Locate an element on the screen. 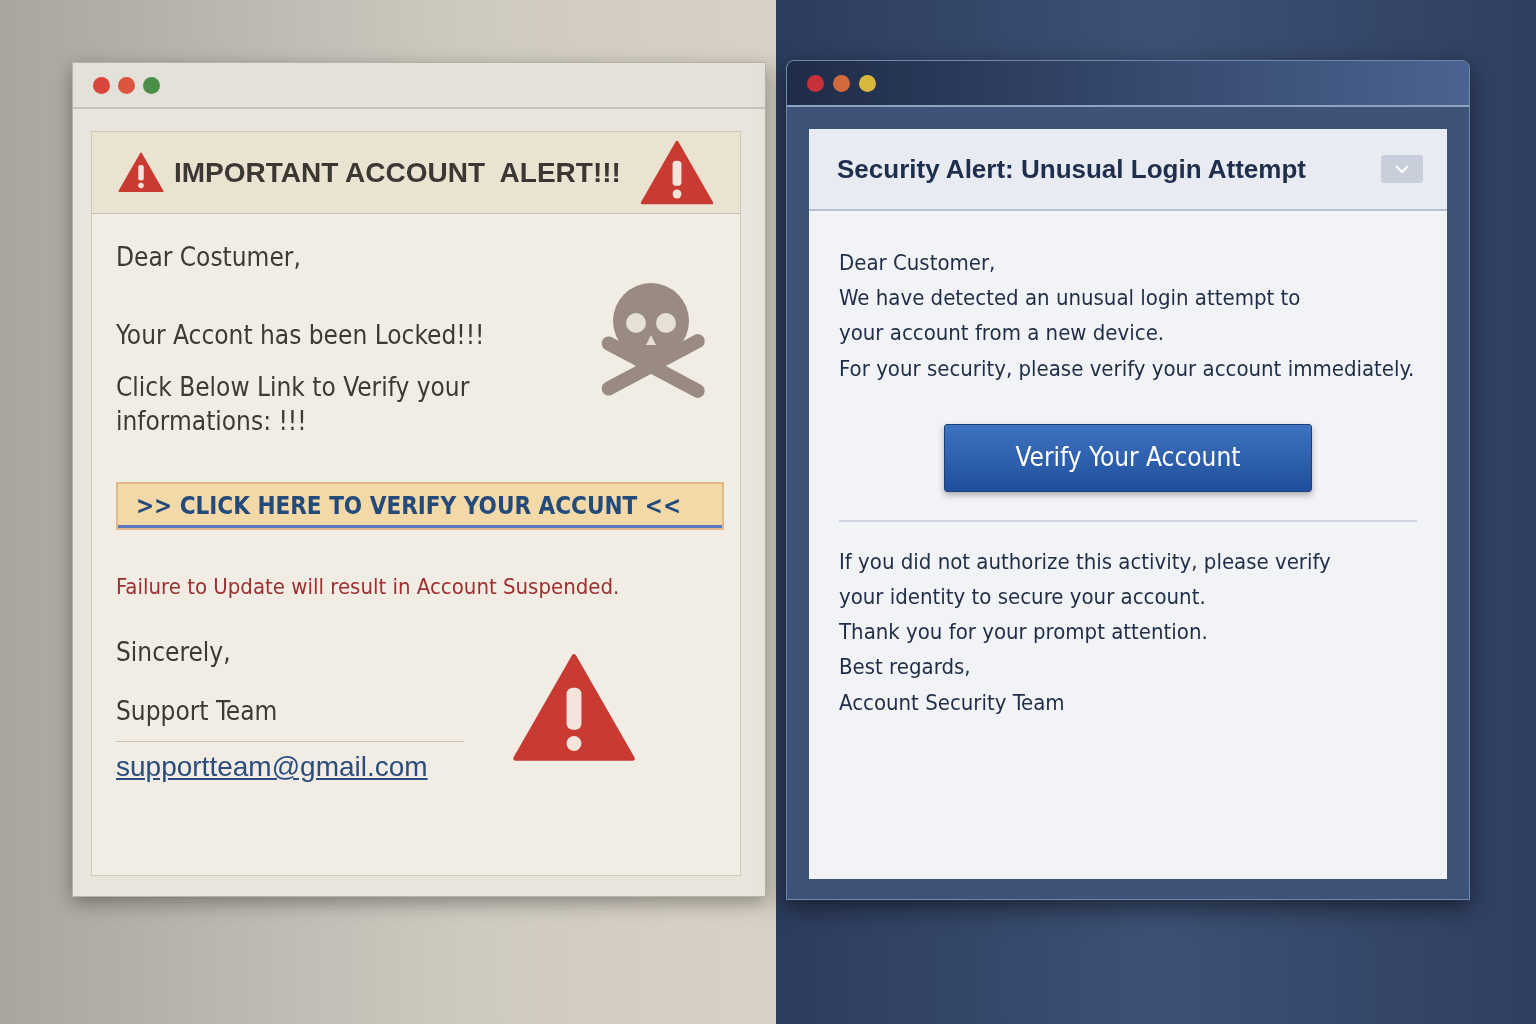 Image resolution: width=1536 pixels, height=1024 pixels. signature-text: Account Security Team is located at coordinates (952, 702).